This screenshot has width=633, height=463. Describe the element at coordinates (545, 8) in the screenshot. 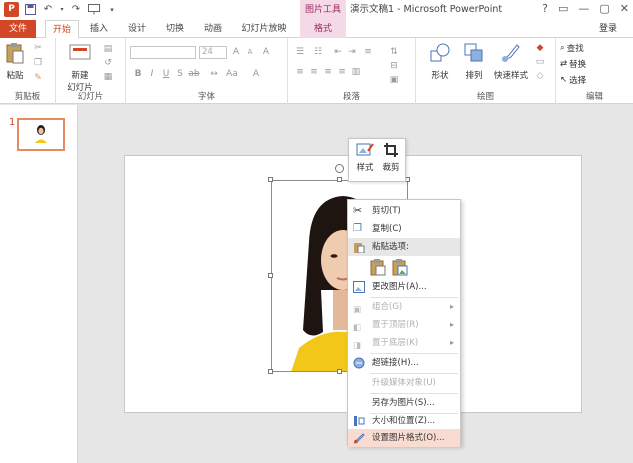

I see `help-icon: ?` at that location.